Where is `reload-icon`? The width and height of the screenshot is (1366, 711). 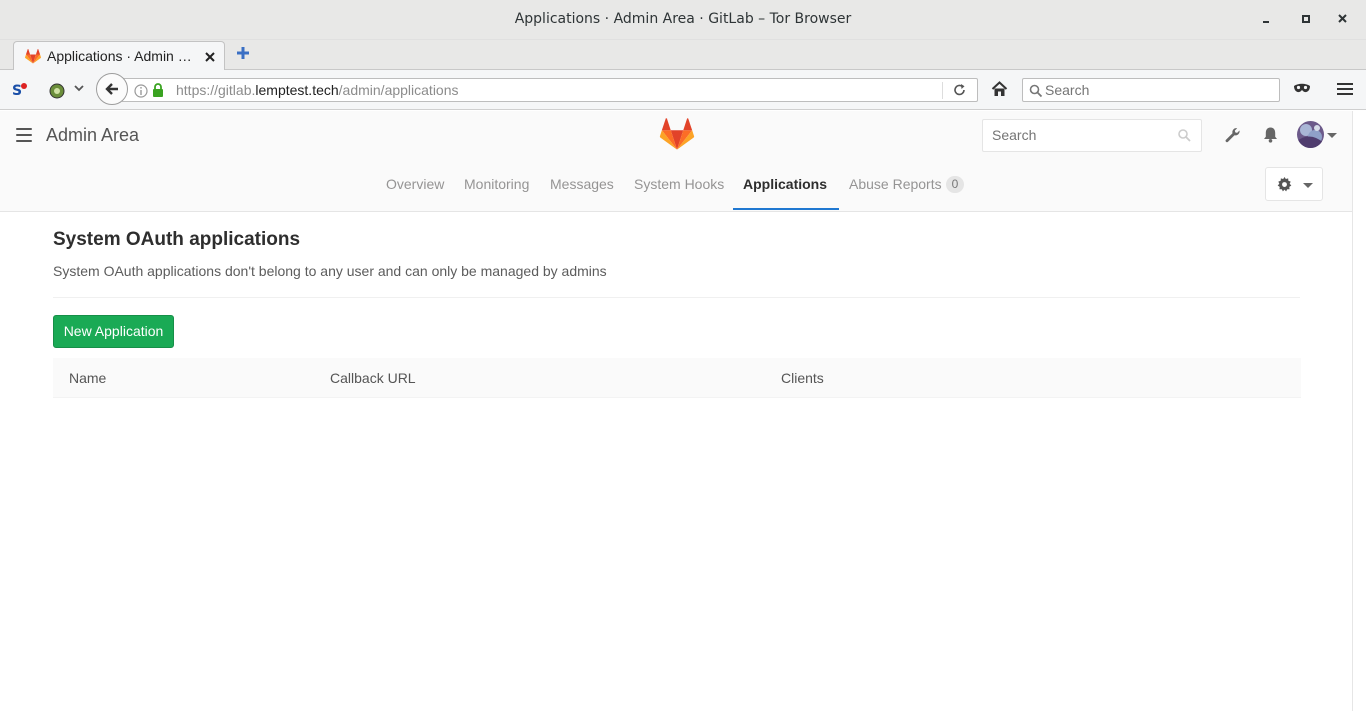 reload-icon is located at coordinates (960, 90).